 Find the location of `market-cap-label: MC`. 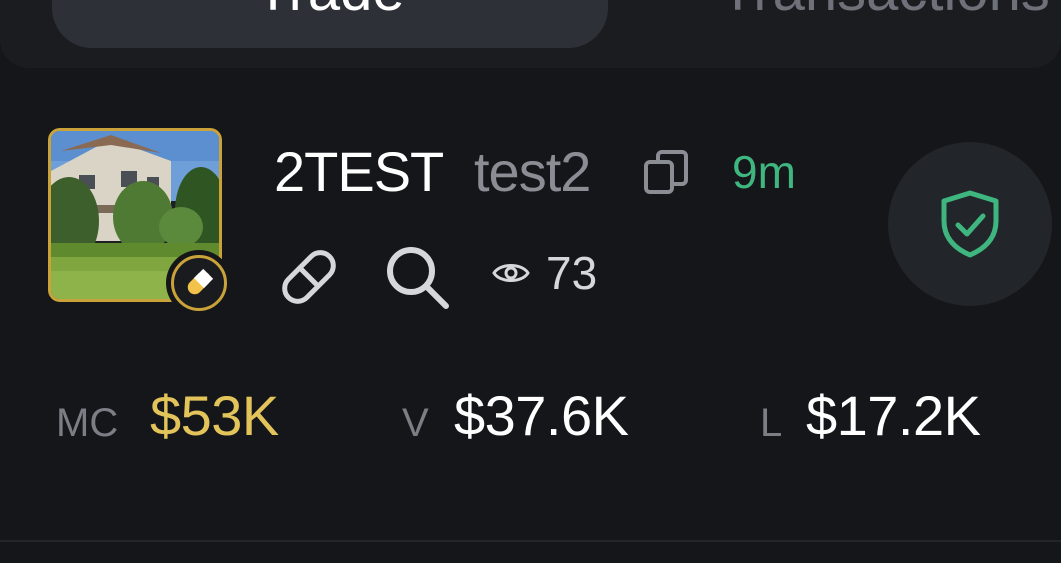

market-cap-label: MC is located at coordinates (87, 423).